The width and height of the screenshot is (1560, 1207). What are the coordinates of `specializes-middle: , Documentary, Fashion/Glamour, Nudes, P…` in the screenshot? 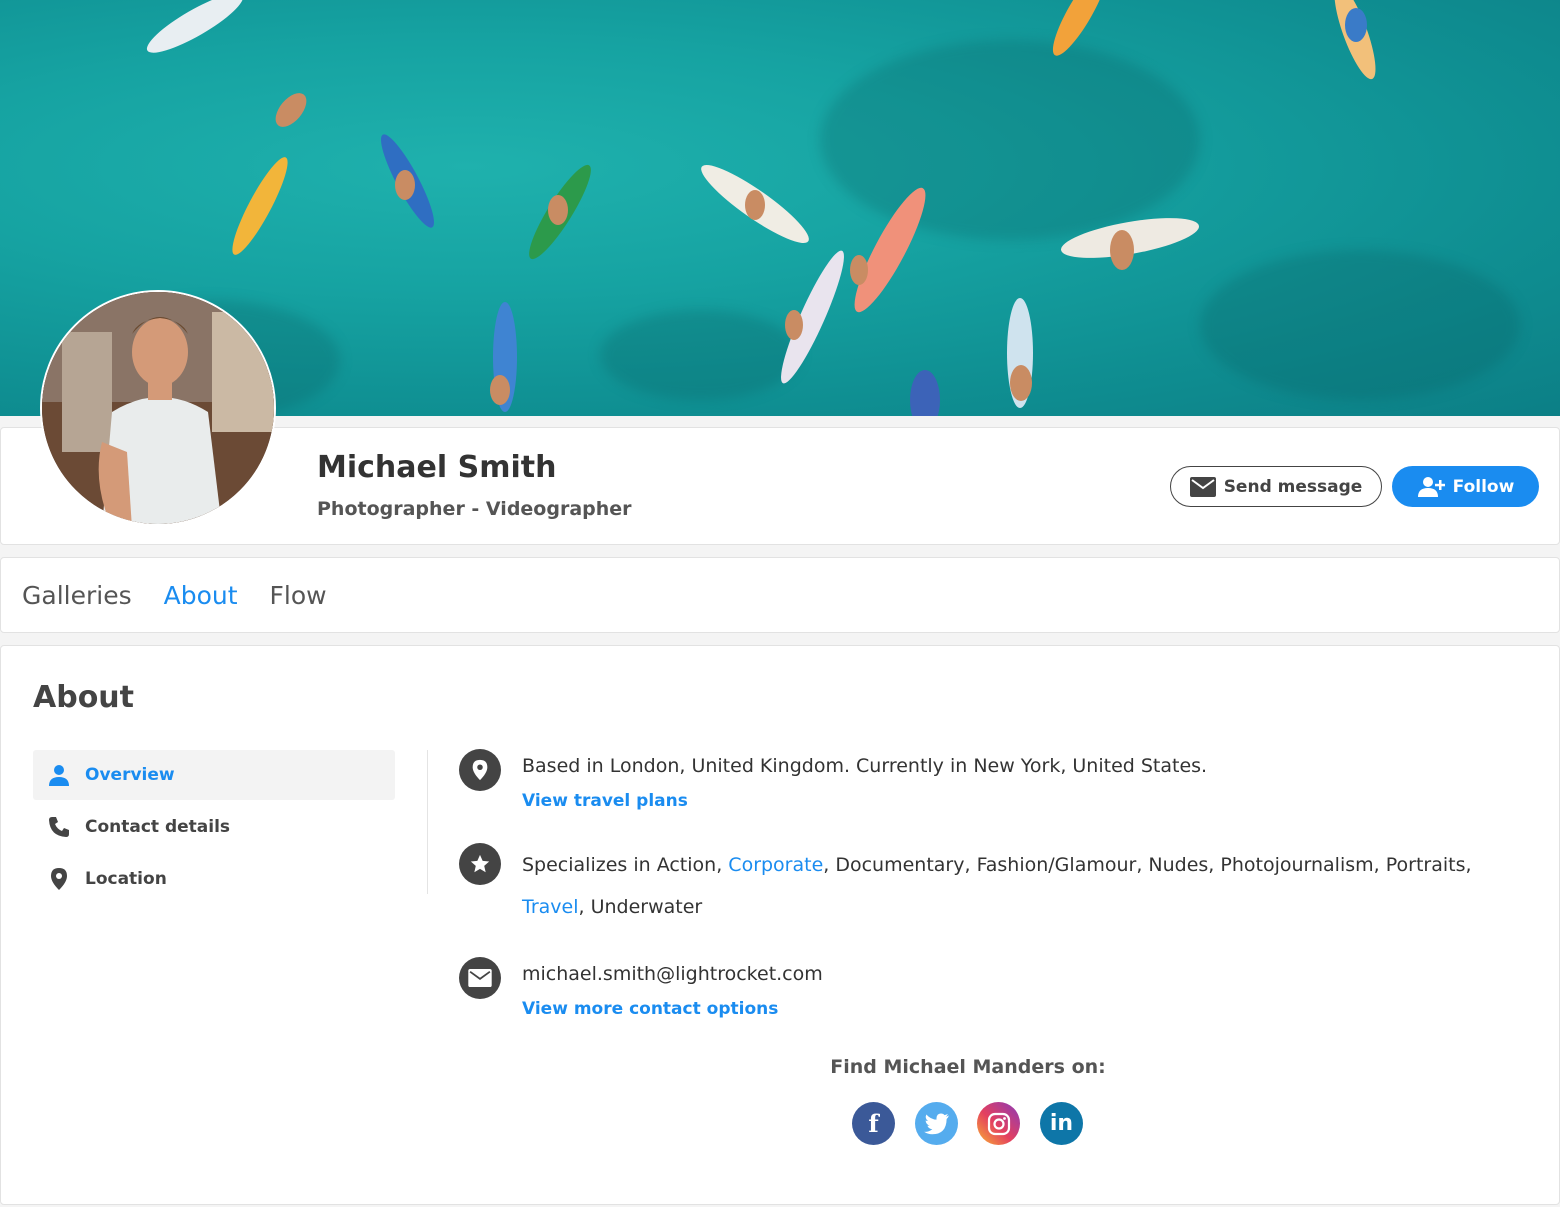 It's located at (1147, 865).